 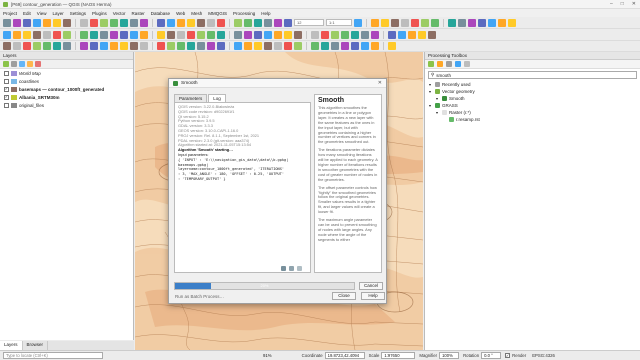 What do you see at coordinates (283, 268) in the screenshot?
I see `save-log-icon` at bounding box center [283, 268].